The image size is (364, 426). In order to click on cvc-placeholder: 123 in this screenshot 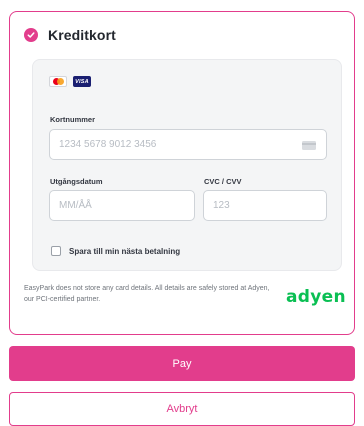, I will do `click(221, 205)`.